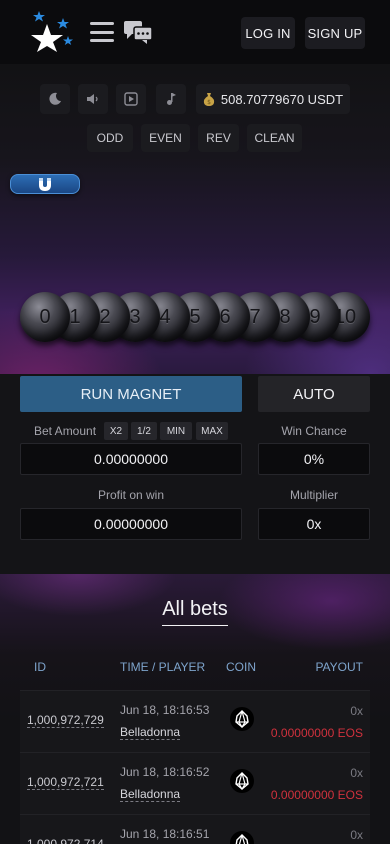  What do you see at coordinates (131, 524) in the screenshot?
I see `profit-display: 0.00000000` at bounding box center [131, 524].